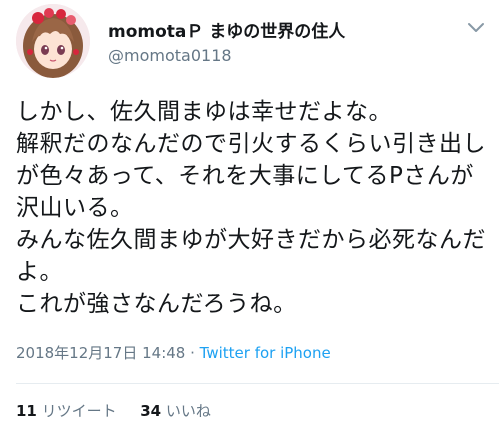 This screenshot has height=435, width=499. Describe the element at coordinates (226, 56) in the screenshot. I see `user-handle: @momota0118` at that location.